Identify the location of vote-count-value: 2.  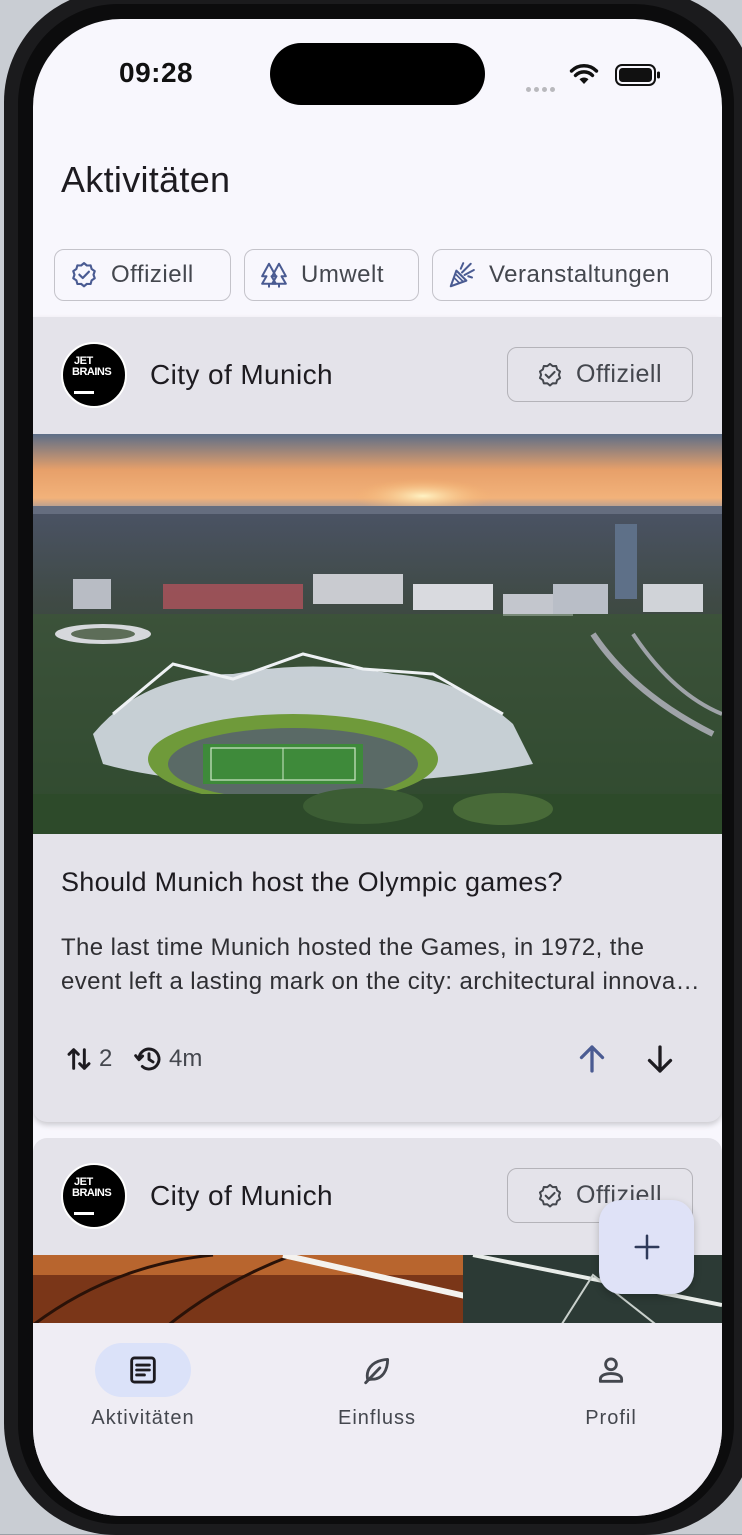
(106, 1058).